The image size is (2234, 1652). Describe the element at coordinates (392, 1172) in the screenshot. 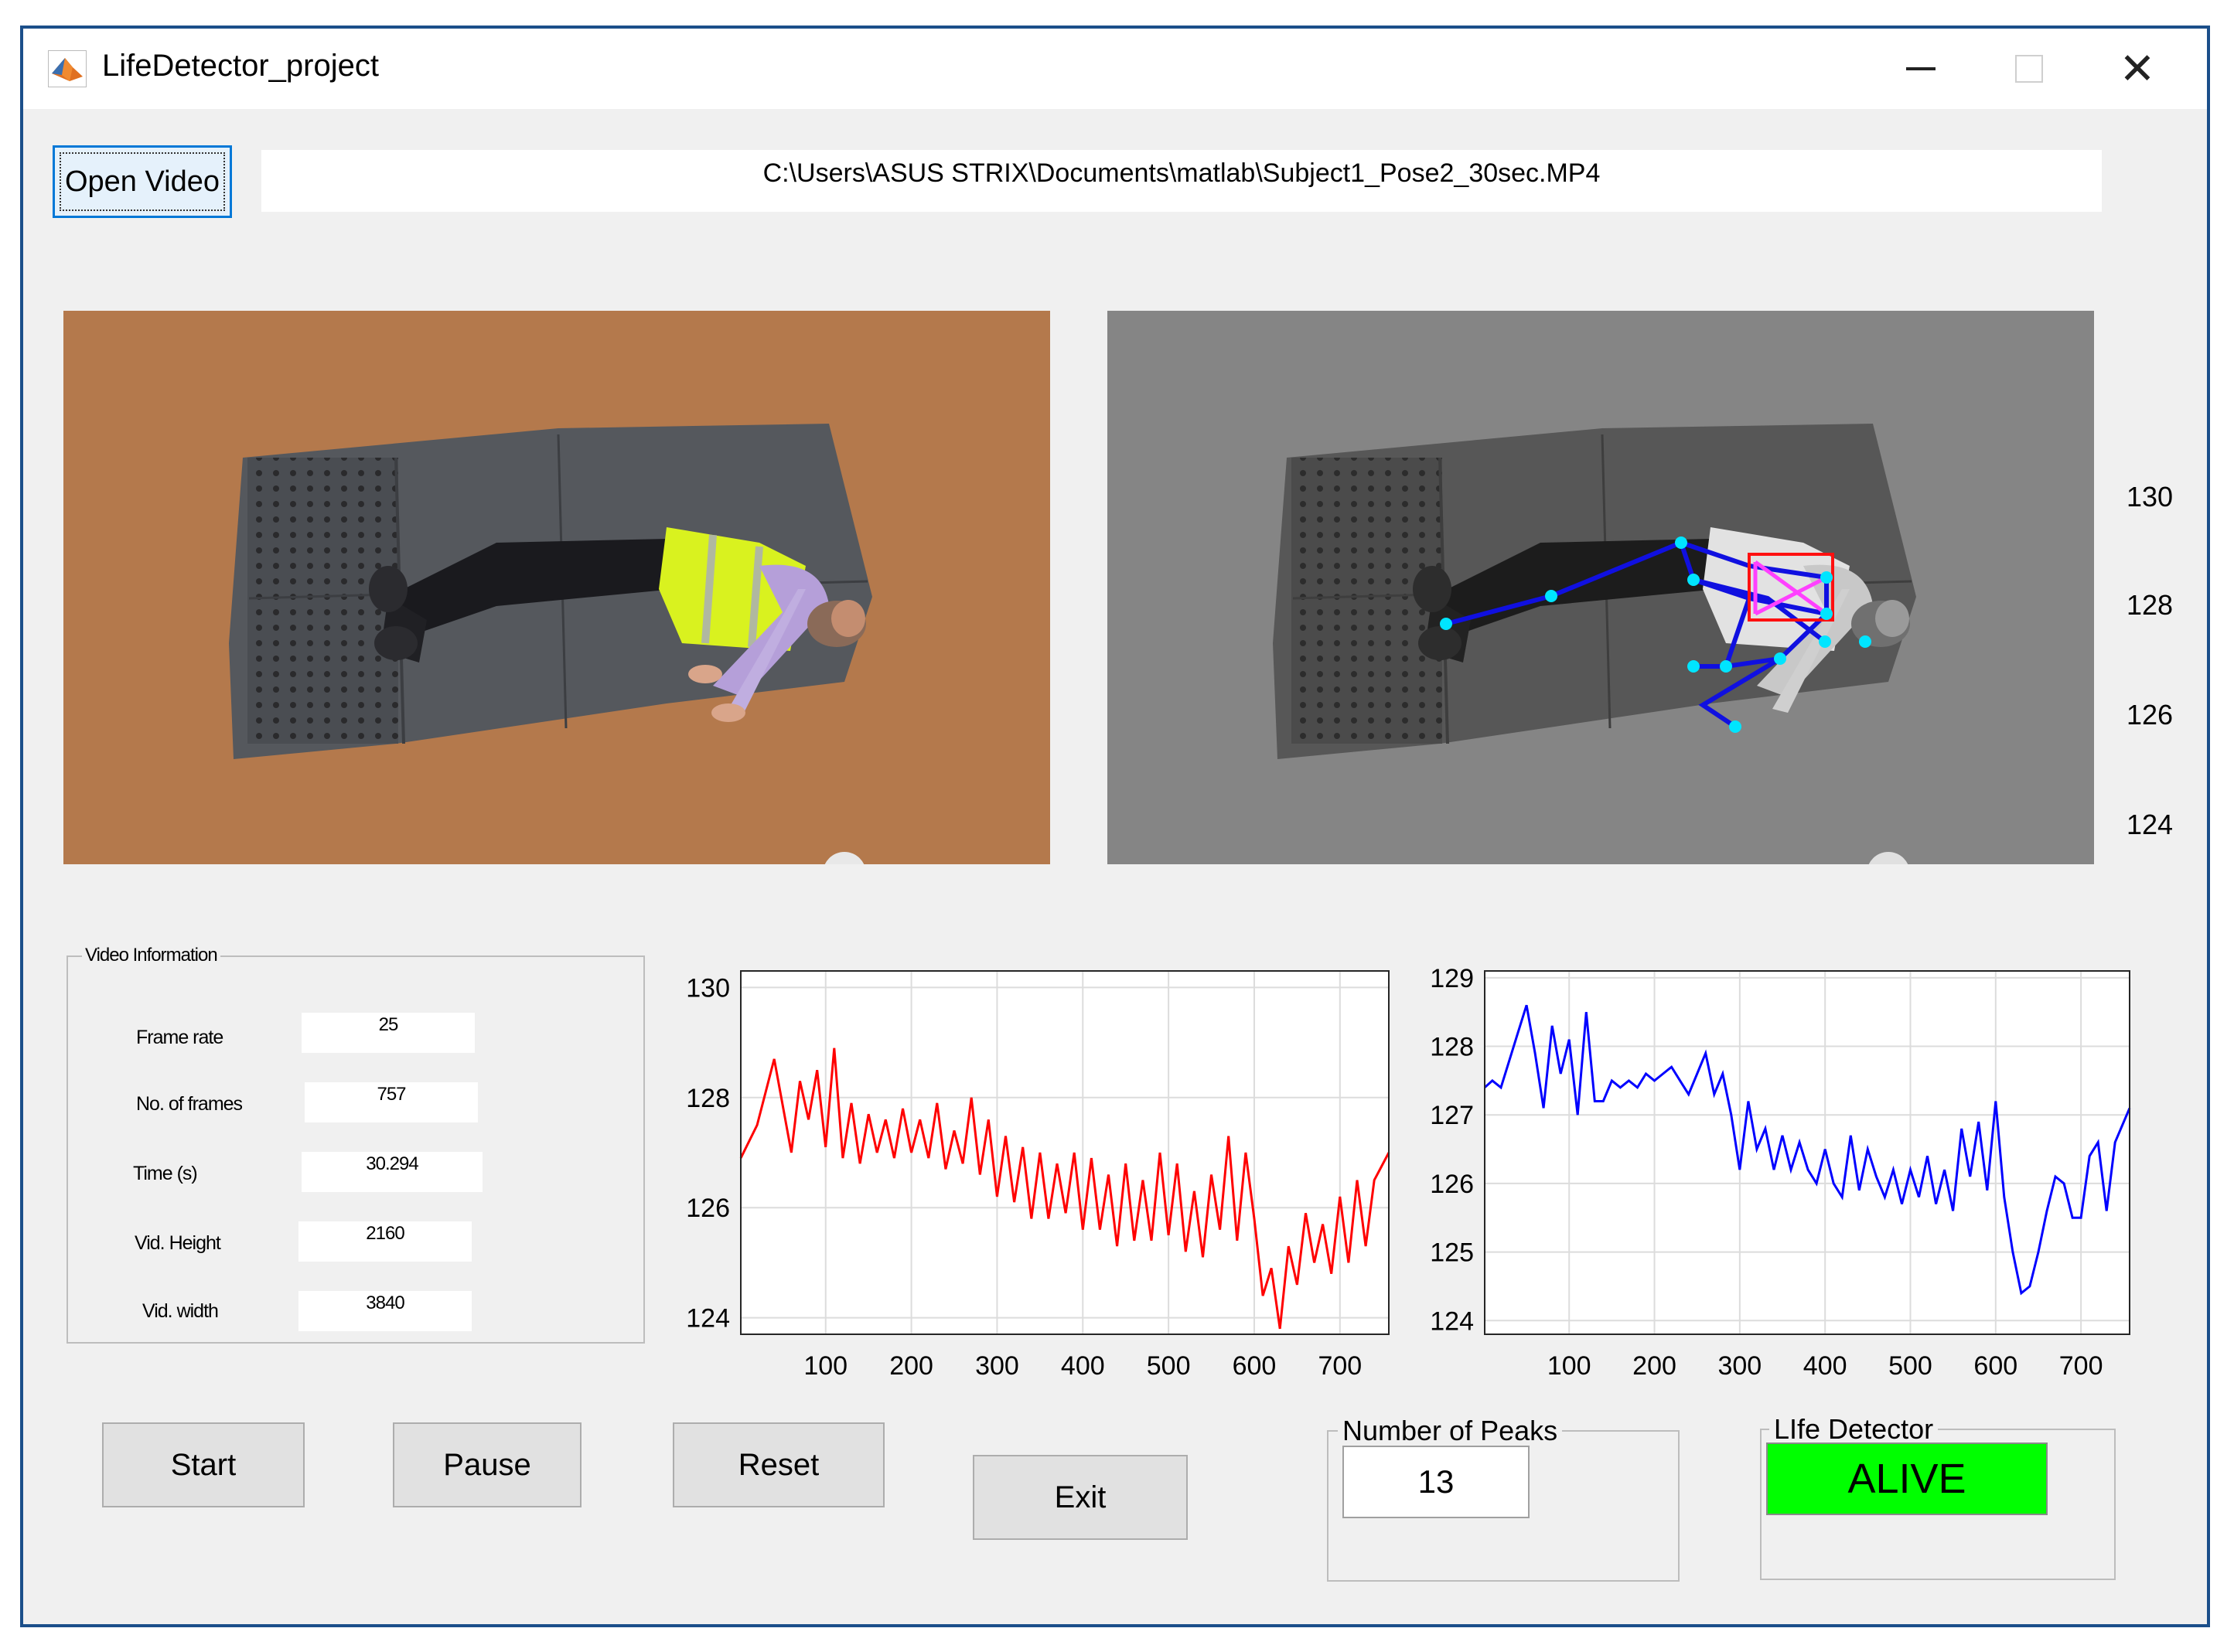

I see `duration-value: 30.294` at that location.